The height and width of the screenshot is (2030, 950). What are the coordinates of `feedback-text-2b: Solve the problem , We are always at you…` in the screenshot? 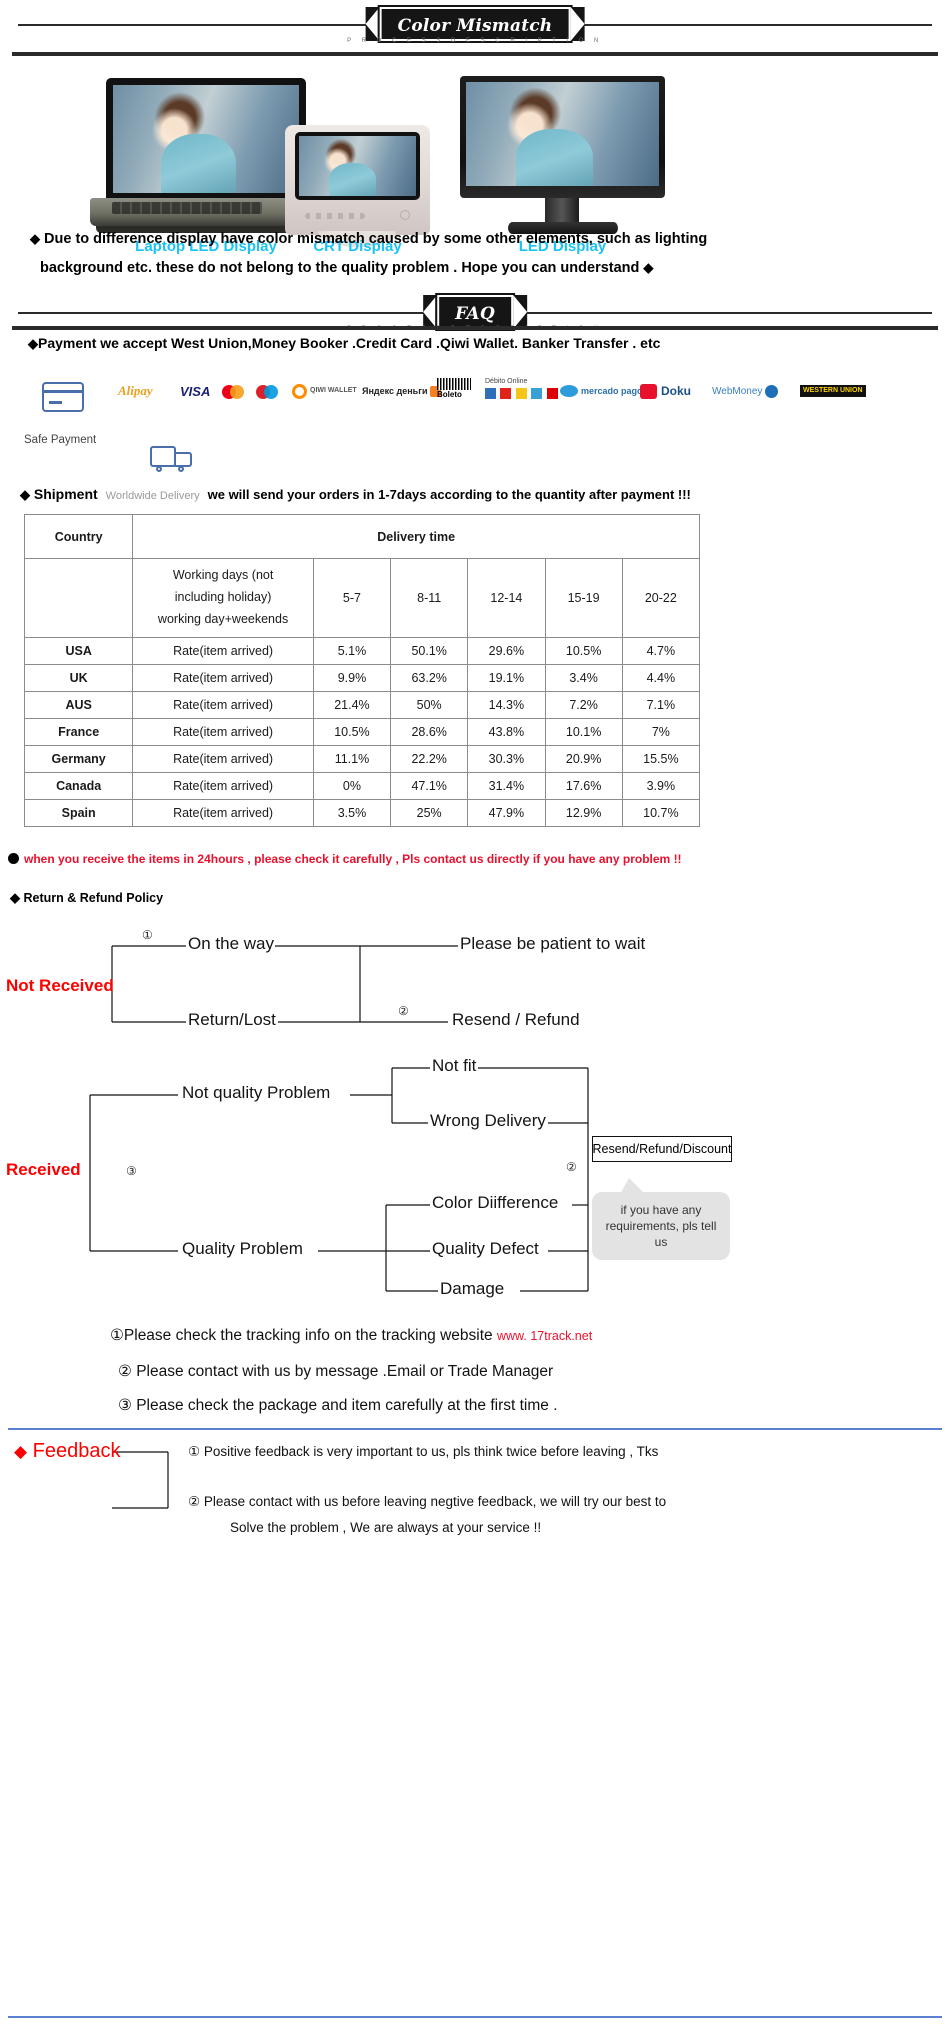 It's located at (386, 1527).